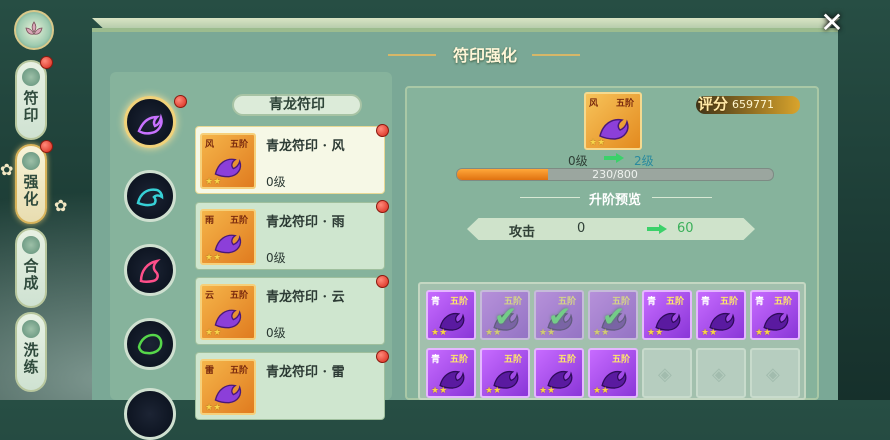  What do you see at coordinates (305, 372) in the screenshot?
I see `list-item-name: 青龙符印 · 雷` at bounding box center [305, 372].